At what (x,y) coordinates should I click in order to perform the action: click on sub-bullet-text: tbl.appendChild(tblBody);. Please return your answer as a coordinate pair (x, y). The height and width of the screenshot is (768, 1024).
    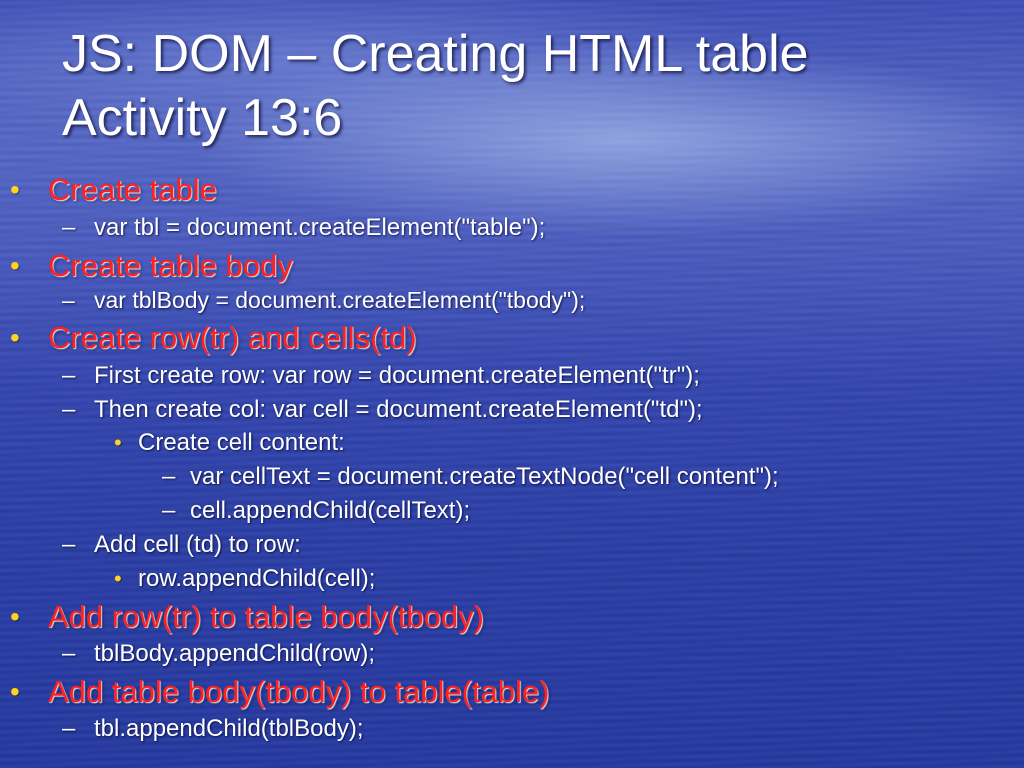
    Looking at the image, I should click on (229, 728).